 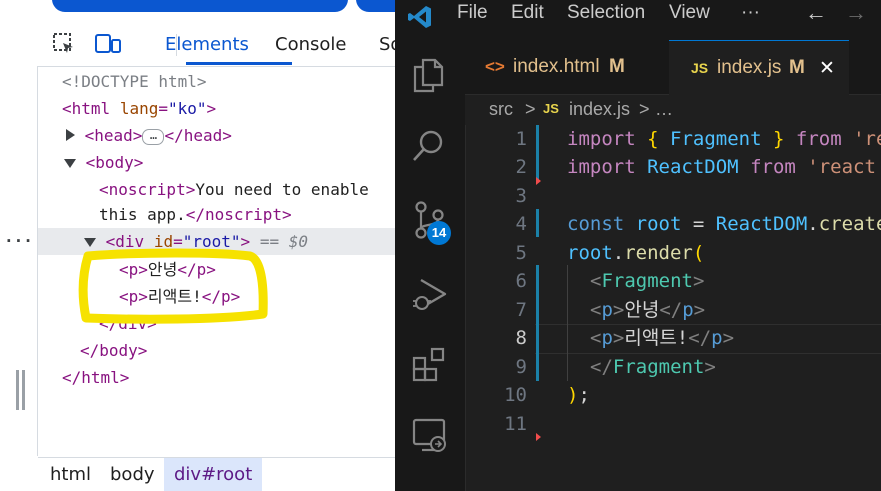 I want to click on browser-button-pill, so click(x=375, y=6).